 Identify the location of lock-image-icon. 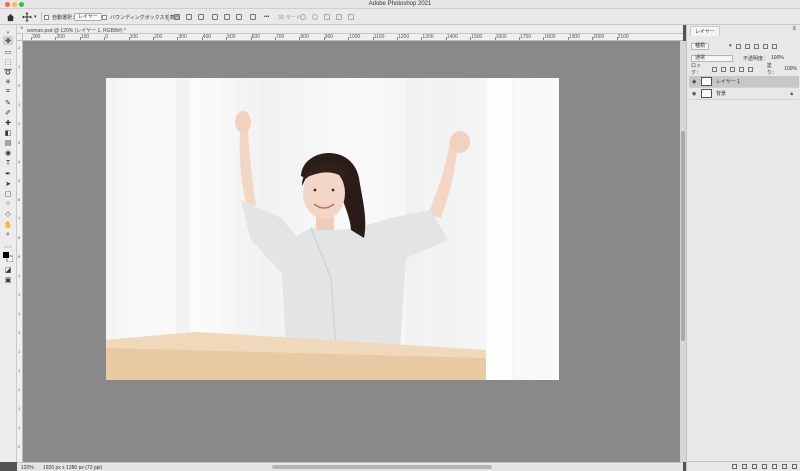
(724, 69).